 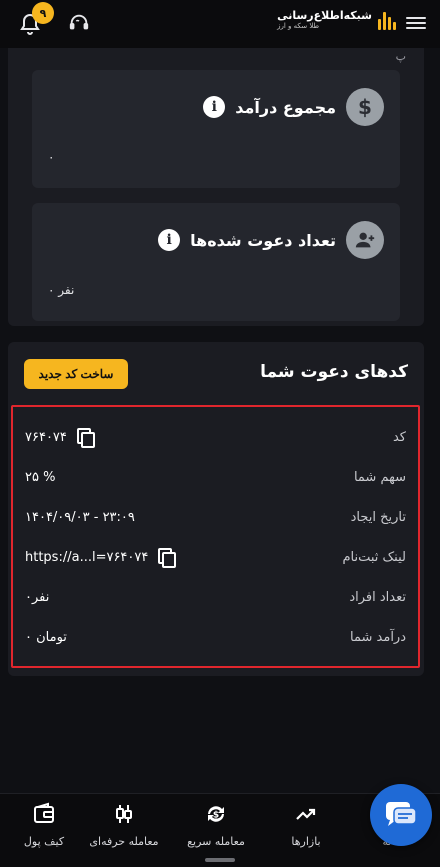 I want to click on chat-support-button, so click(x=401, y=815).